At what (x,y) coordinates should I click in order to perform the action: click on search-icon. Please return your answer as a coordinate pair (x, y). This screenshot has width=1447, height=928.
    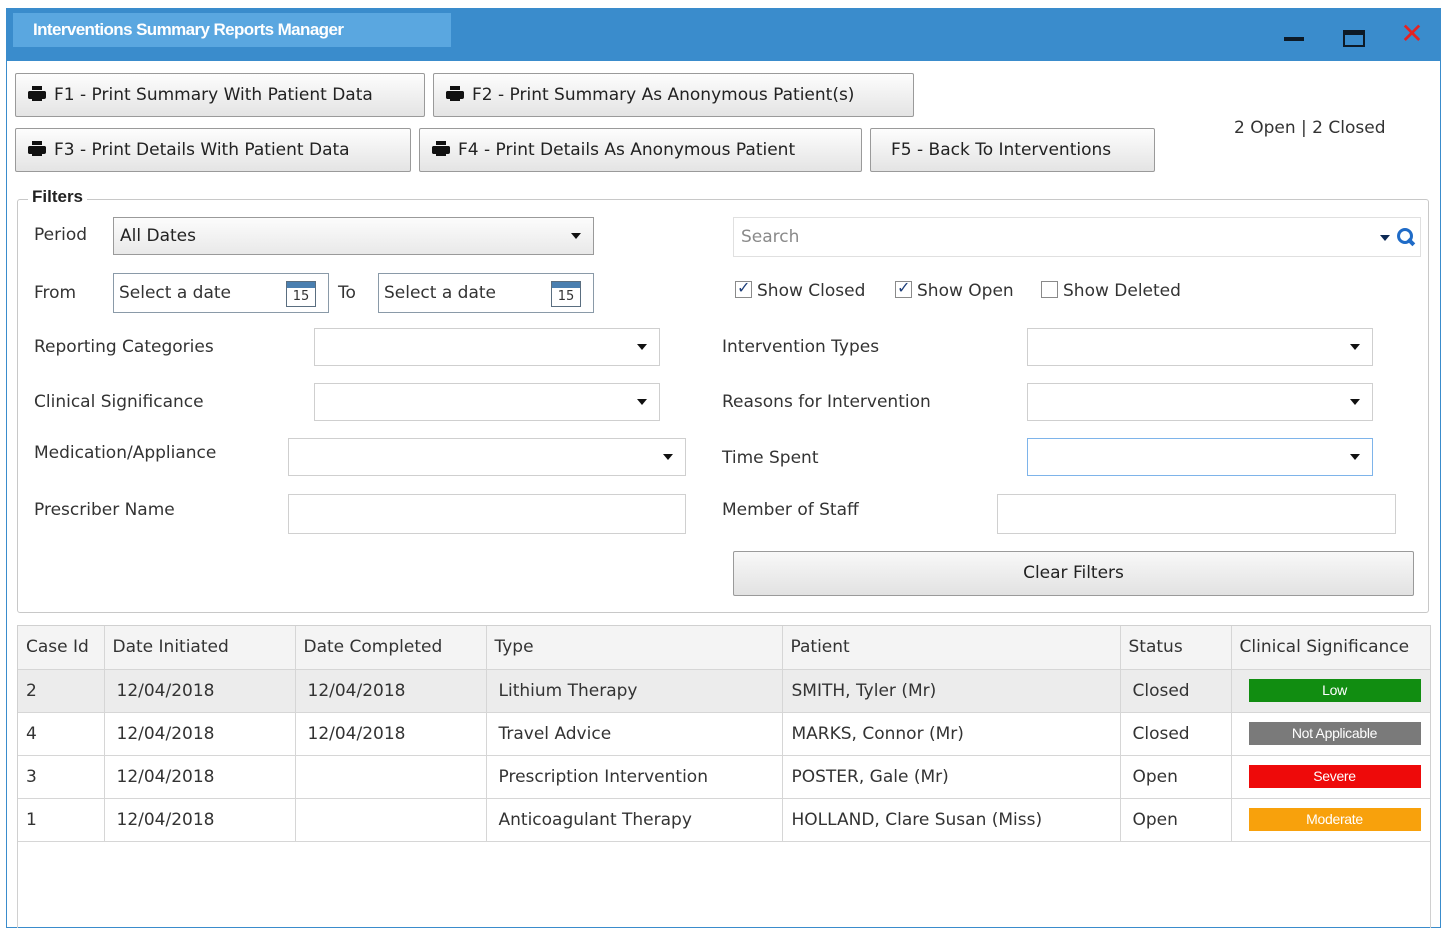
    Looking at the image, I should click on (1406, 237).